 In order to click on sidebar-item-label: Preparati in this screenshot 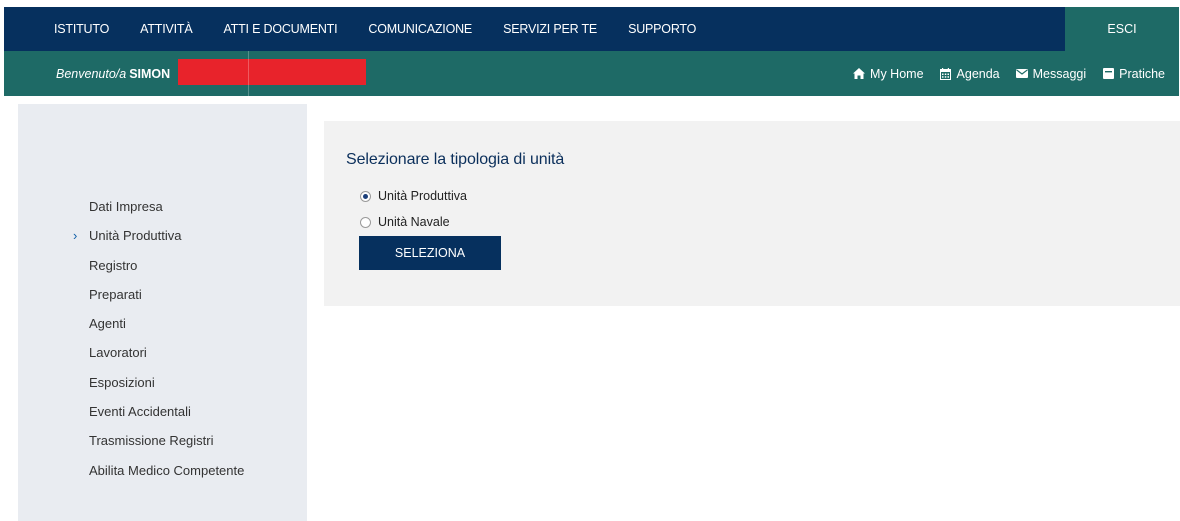, I will do `click(115, 294)`.